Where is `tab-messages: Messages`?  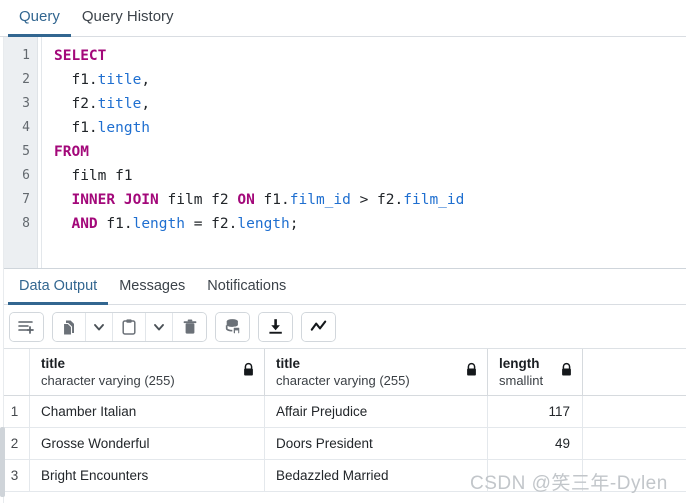 tab-messages: Messages is located at coordinates (152, 289).